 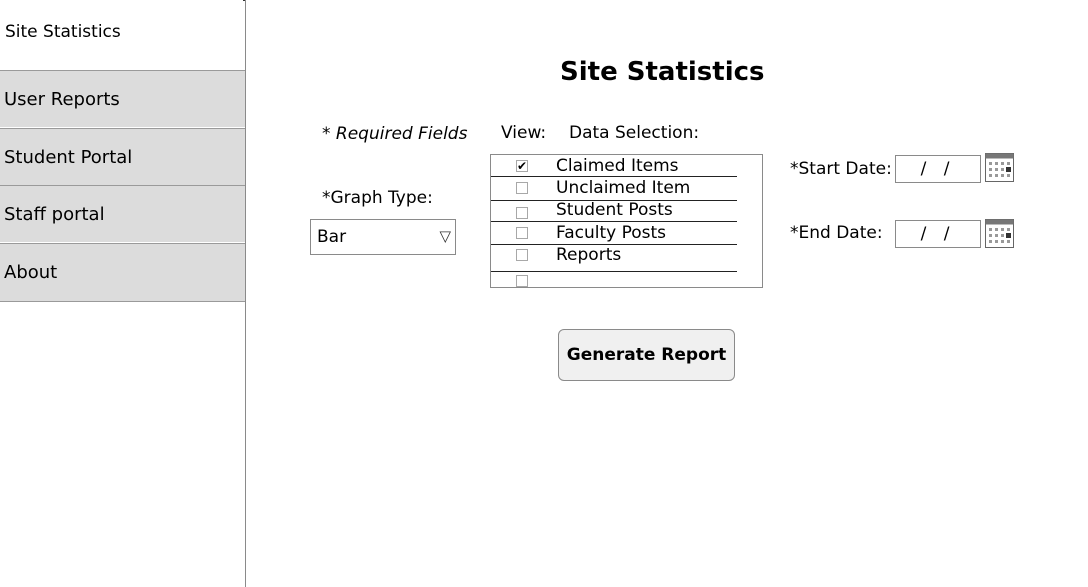 I want to click on generate-report-label: Generate Report, so click(x=646, y=355).